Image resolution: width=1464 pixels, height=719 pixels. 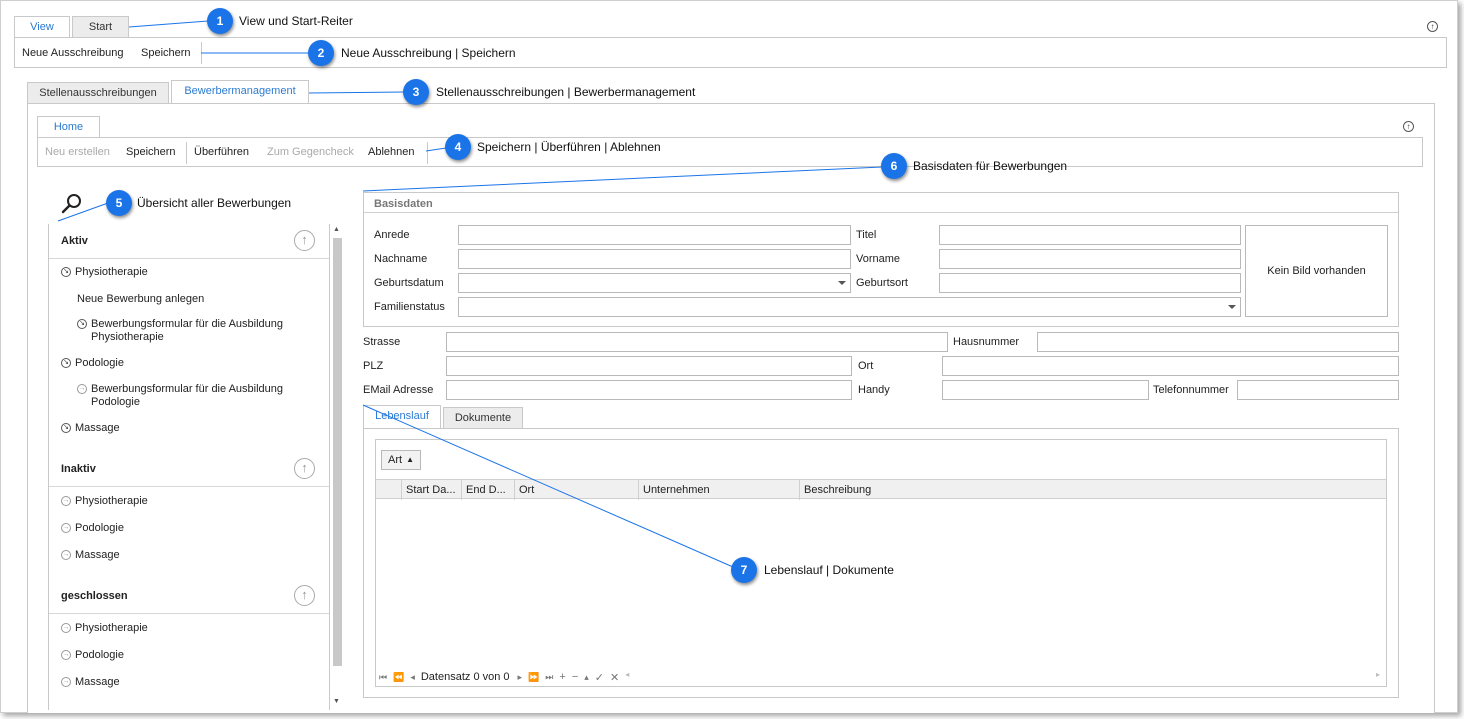 I want to click on callout-text-1: View und Start-Reiter, so click(x=296, y=21).